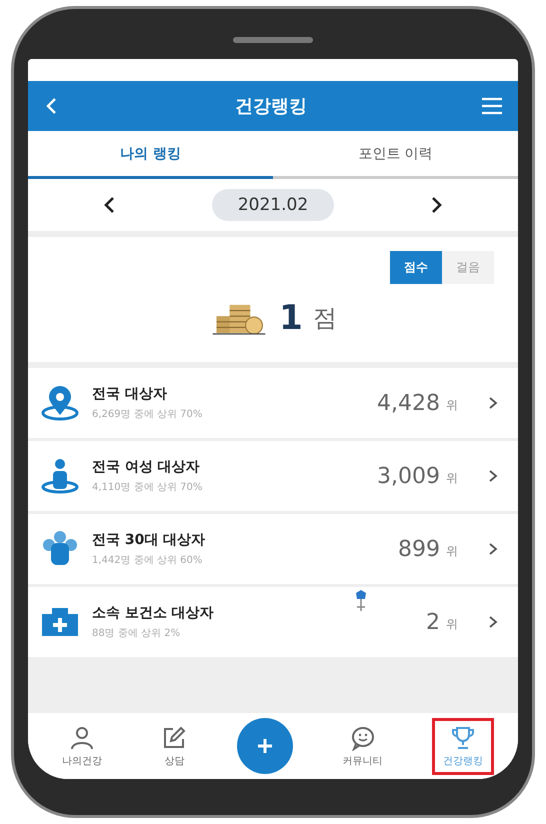  I want to click on people-group-icon, so click(60, 549).